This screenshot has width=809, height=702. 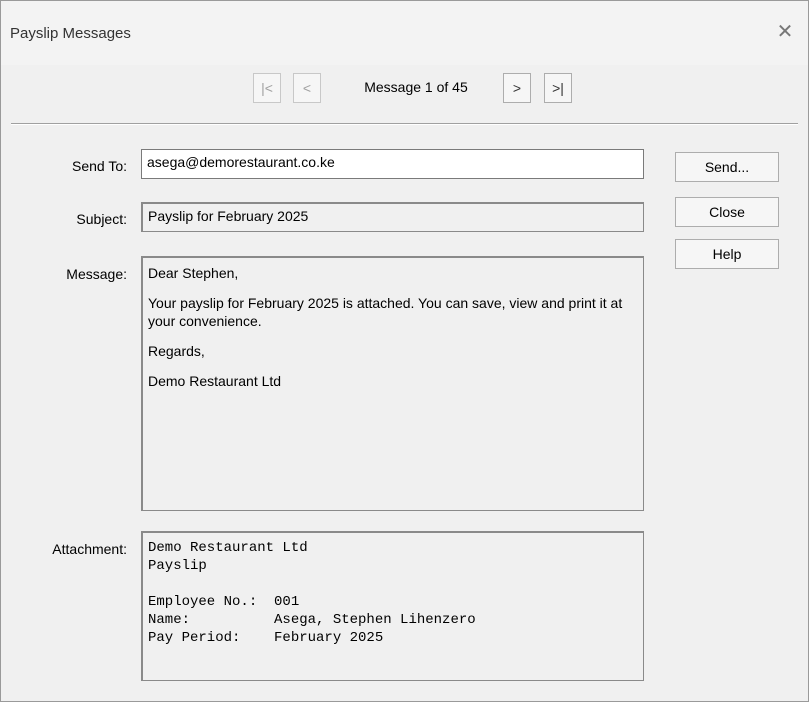 I want to click on message-label: Message:, so click(x=96, y=274).